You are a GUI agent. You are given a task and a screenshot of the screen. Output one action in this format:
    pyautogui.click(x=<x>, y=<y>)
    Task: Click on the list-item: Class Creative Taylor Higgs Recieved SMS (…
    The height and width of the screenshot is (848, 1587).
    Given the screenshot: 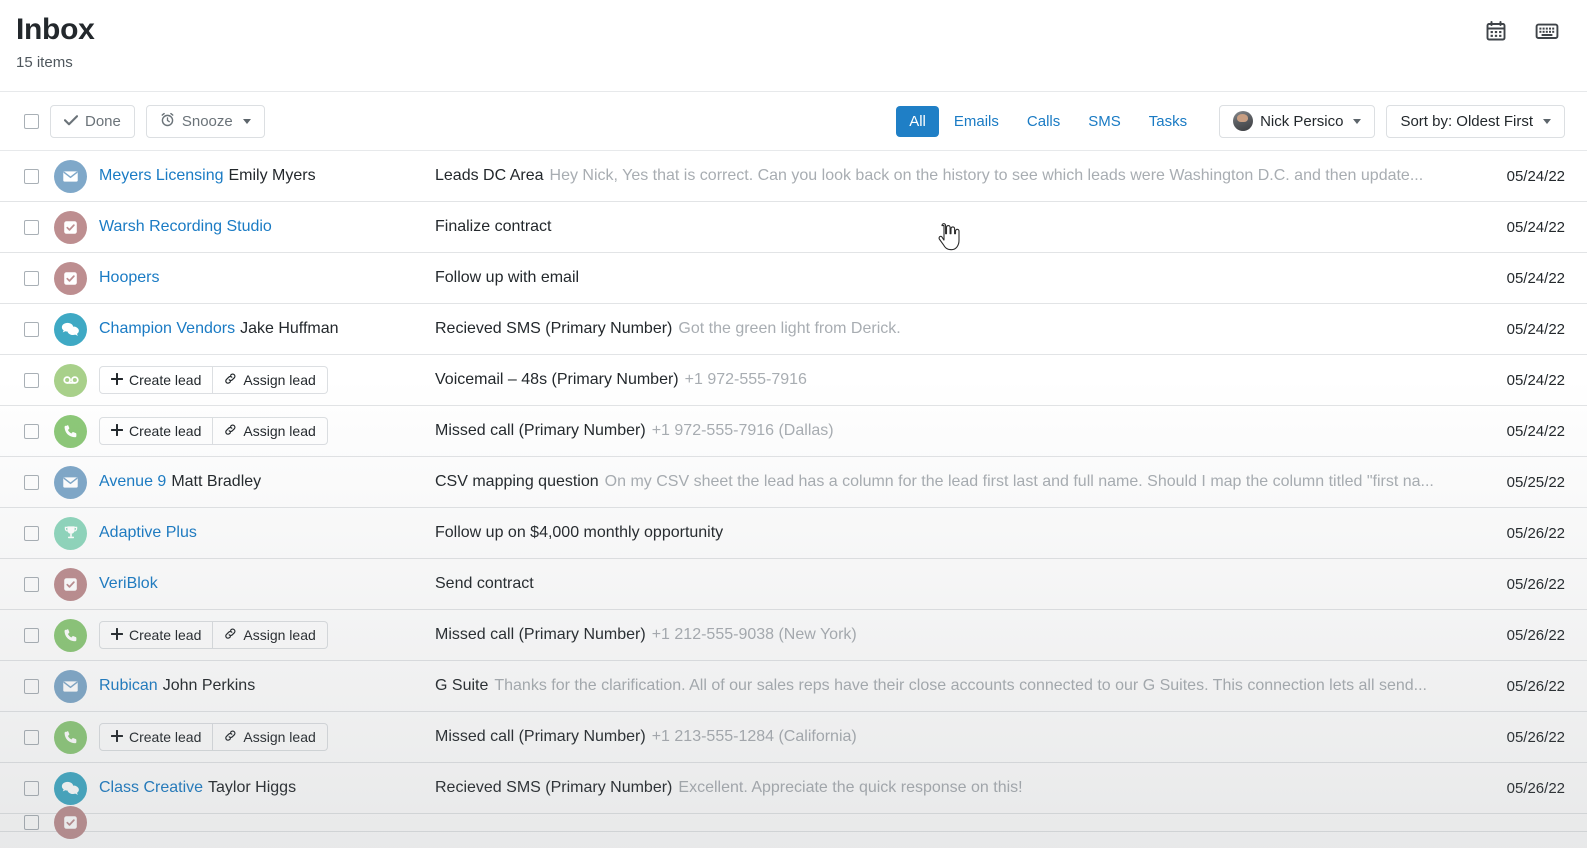 What is the action you would take?
    pyautogui.click(x=793, y=788)
    